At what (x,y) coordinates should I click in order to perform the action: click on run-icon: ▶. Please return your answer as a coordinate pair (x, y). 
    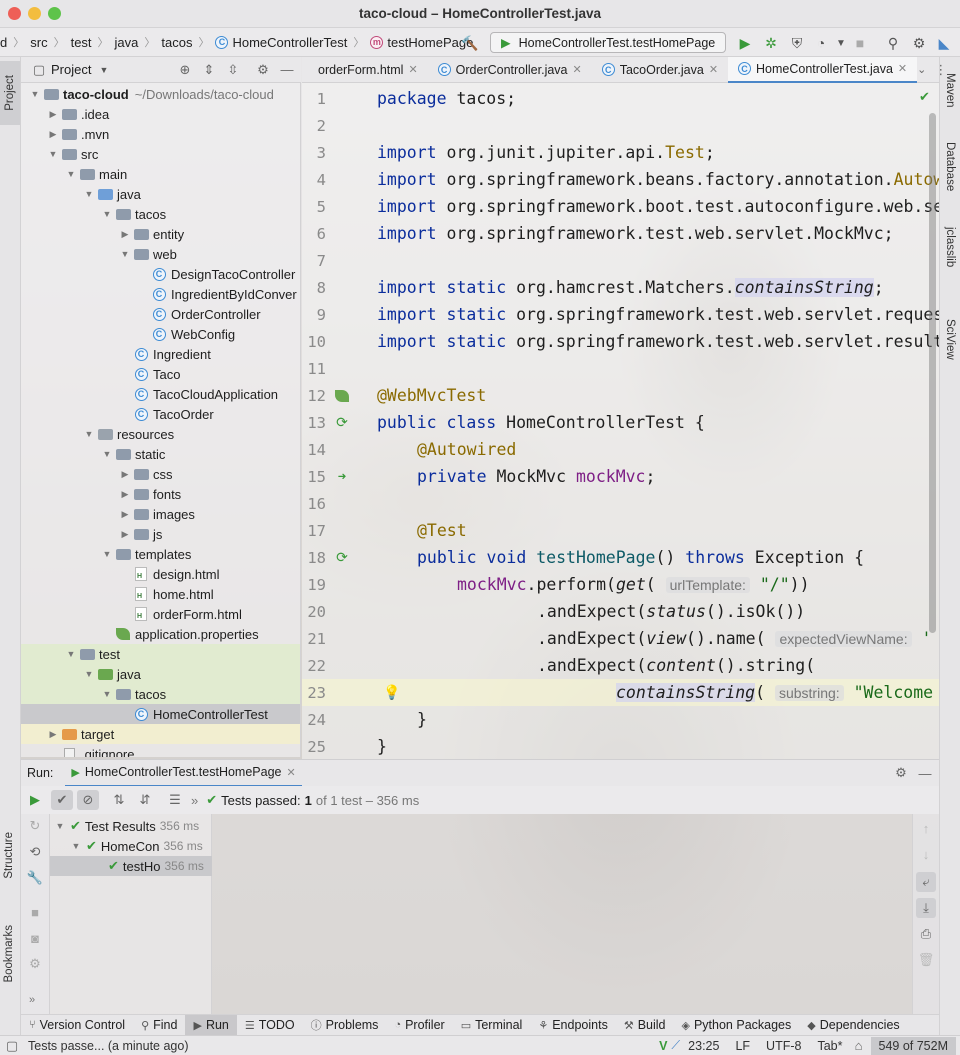
    Looking at the image, I should click on (745, 43).